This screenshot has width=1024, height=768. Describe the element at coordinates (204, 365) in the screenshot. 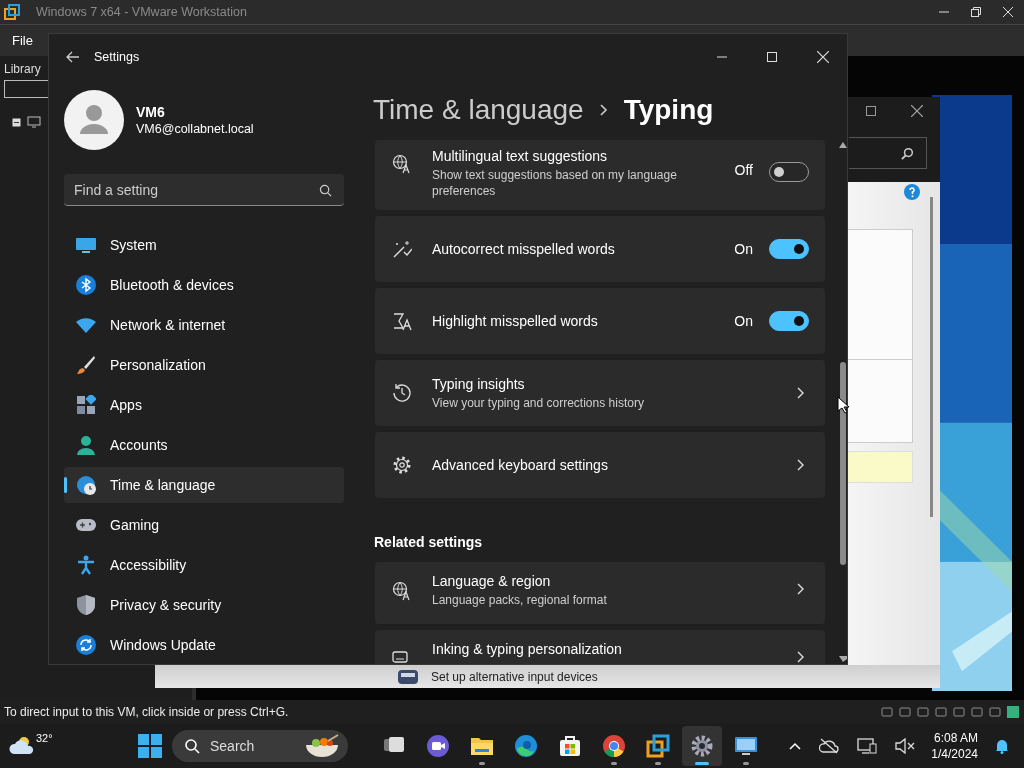

I see `nav-item: Personalization` at that location.